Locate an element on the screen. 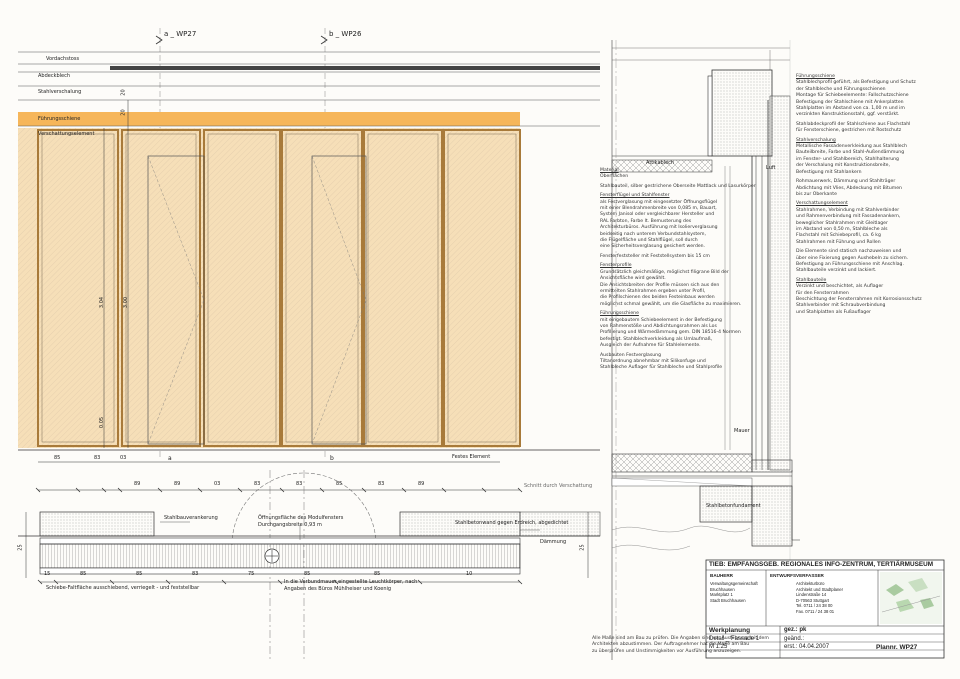 The width and height of the screenshot is (960, 679). address-line: Fax. 0711 / 24 38 01 is located at coordinates (815, 611).